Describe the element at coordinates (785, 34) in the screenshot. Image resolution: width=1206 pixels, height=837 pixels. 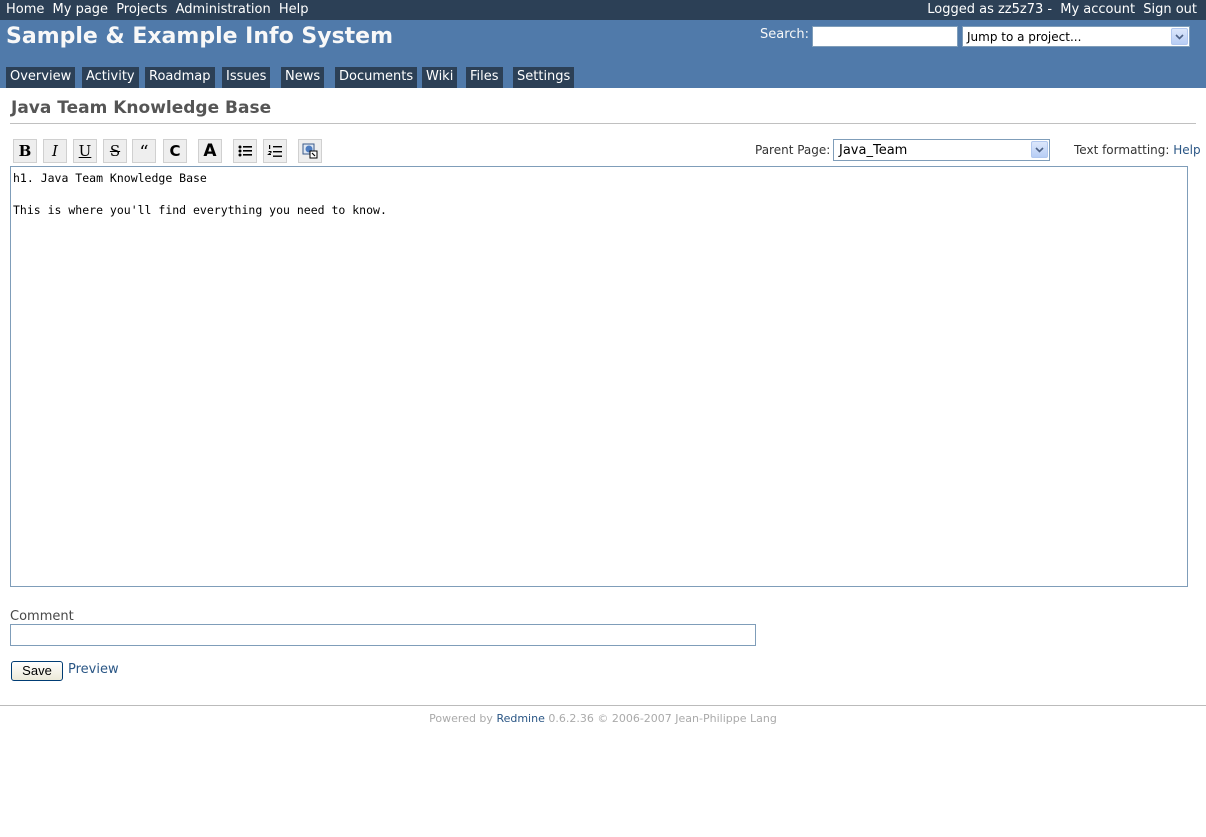
I see `search-label: Search:` at that location.